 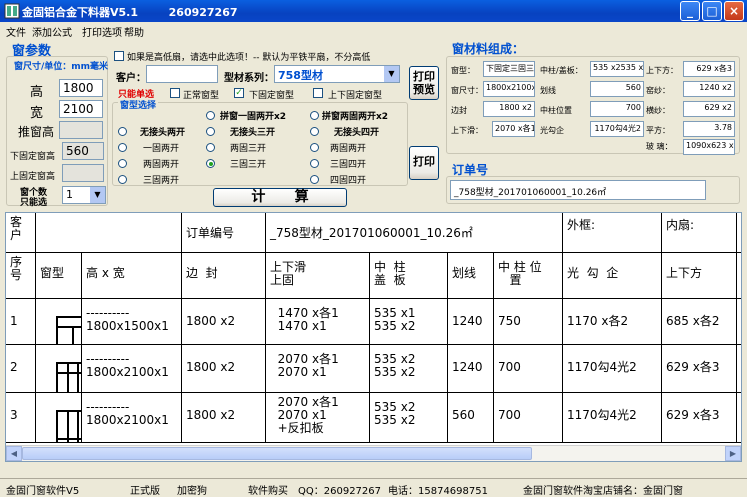 What do you see at coordinates (355, 96) in the screenshot?
I see `upper-lower-fixed-label: 上下固定窗型` at bounding box center [355, 96].